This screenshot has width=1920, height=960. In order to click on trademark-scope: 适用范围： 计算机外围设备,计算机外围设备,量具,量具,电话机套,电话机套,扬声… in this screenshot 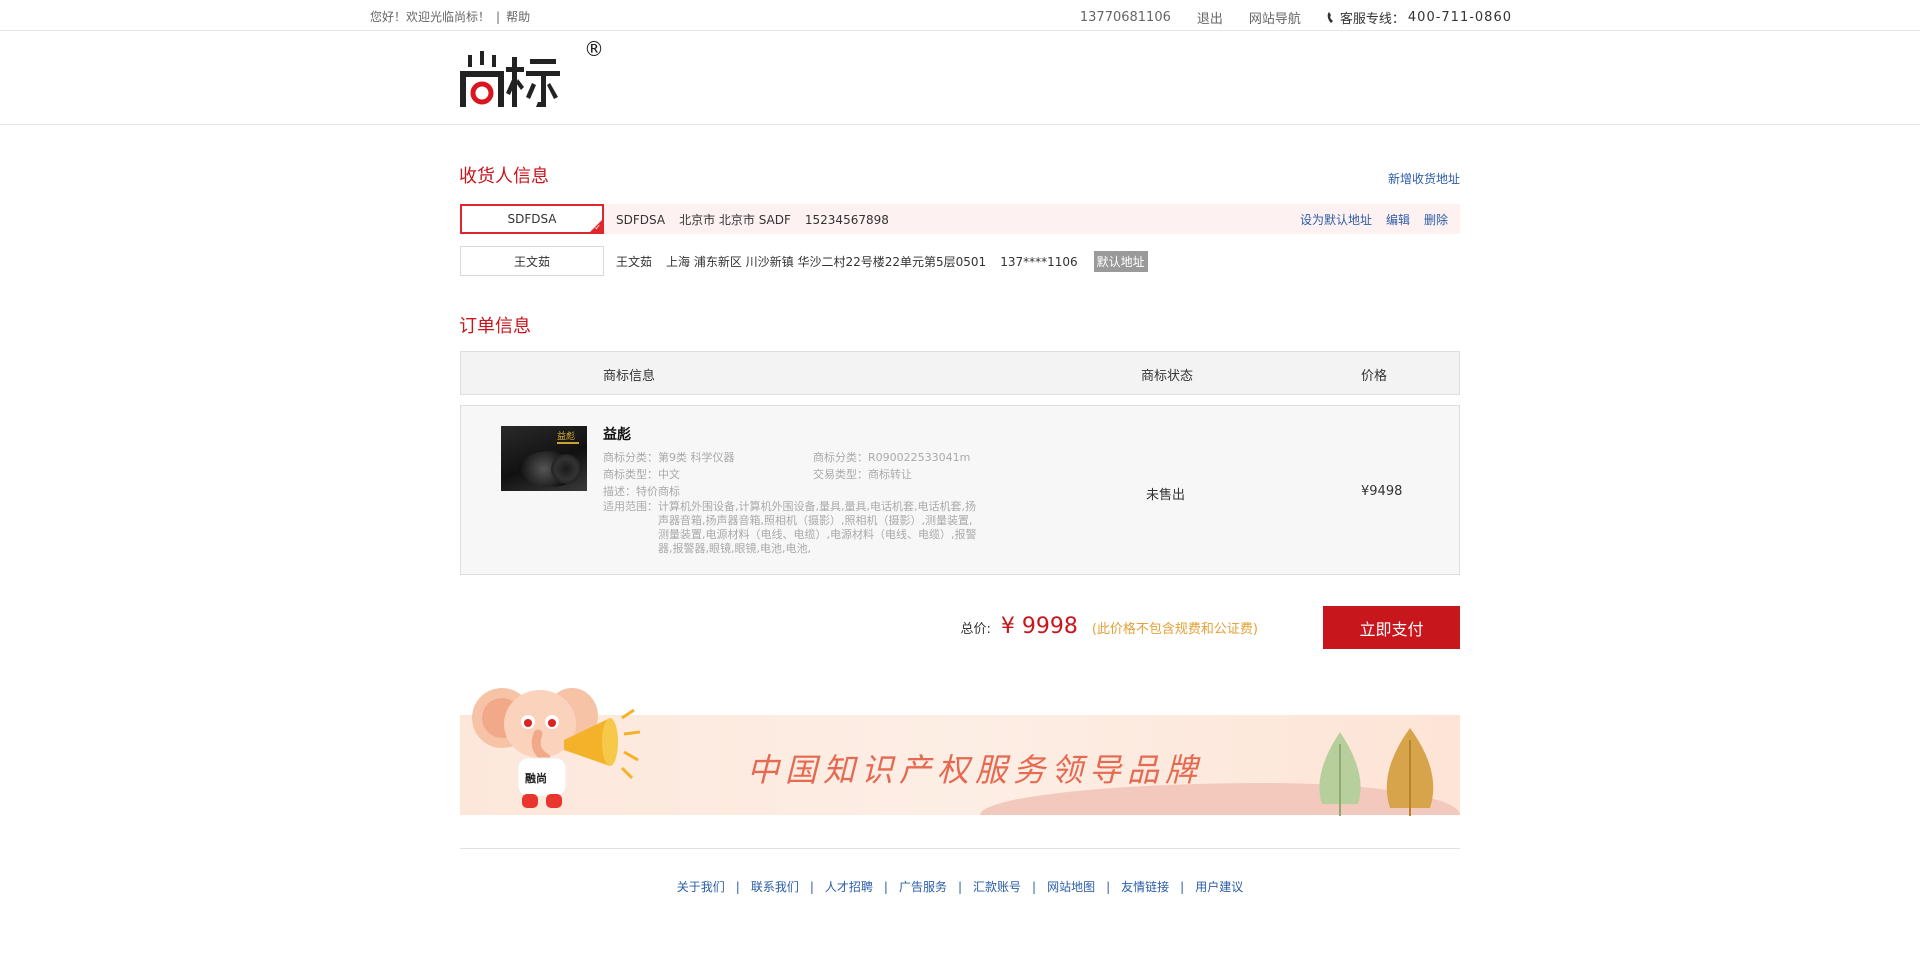, I will do `click(790, 528)`.